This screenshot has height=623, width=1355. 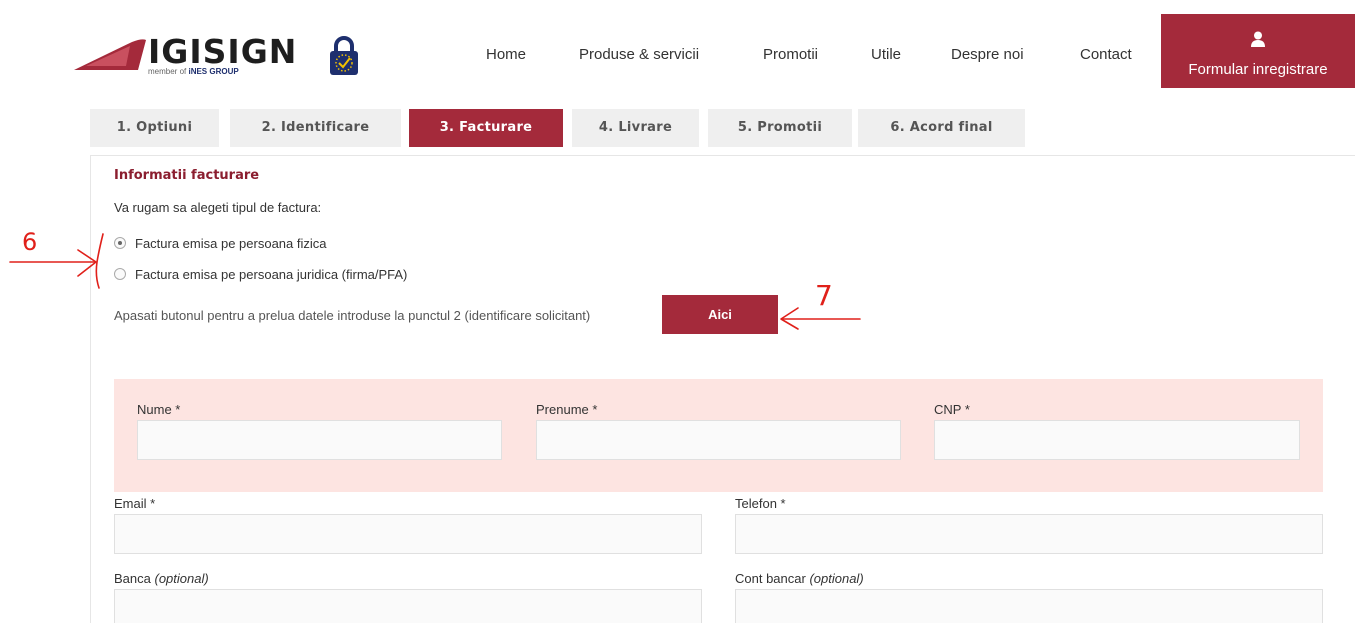 What do you see at coordinates (760, 503) in the screenshot?
I see `telefon-label: Telefon *` at bounding box center [760, 503].